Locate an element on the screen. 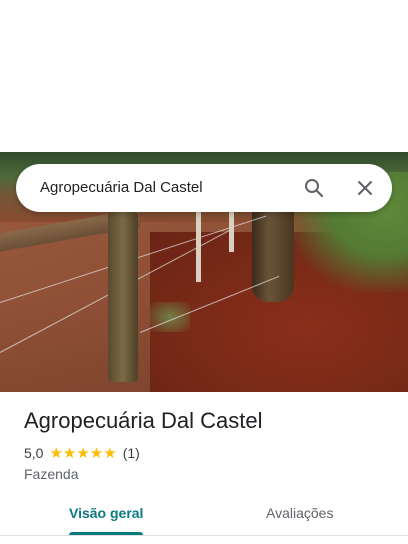 The width and height of the screenshot is (408, 544). search-bar: Agropecuária Dal Castel is located at coordinates (204, 188).